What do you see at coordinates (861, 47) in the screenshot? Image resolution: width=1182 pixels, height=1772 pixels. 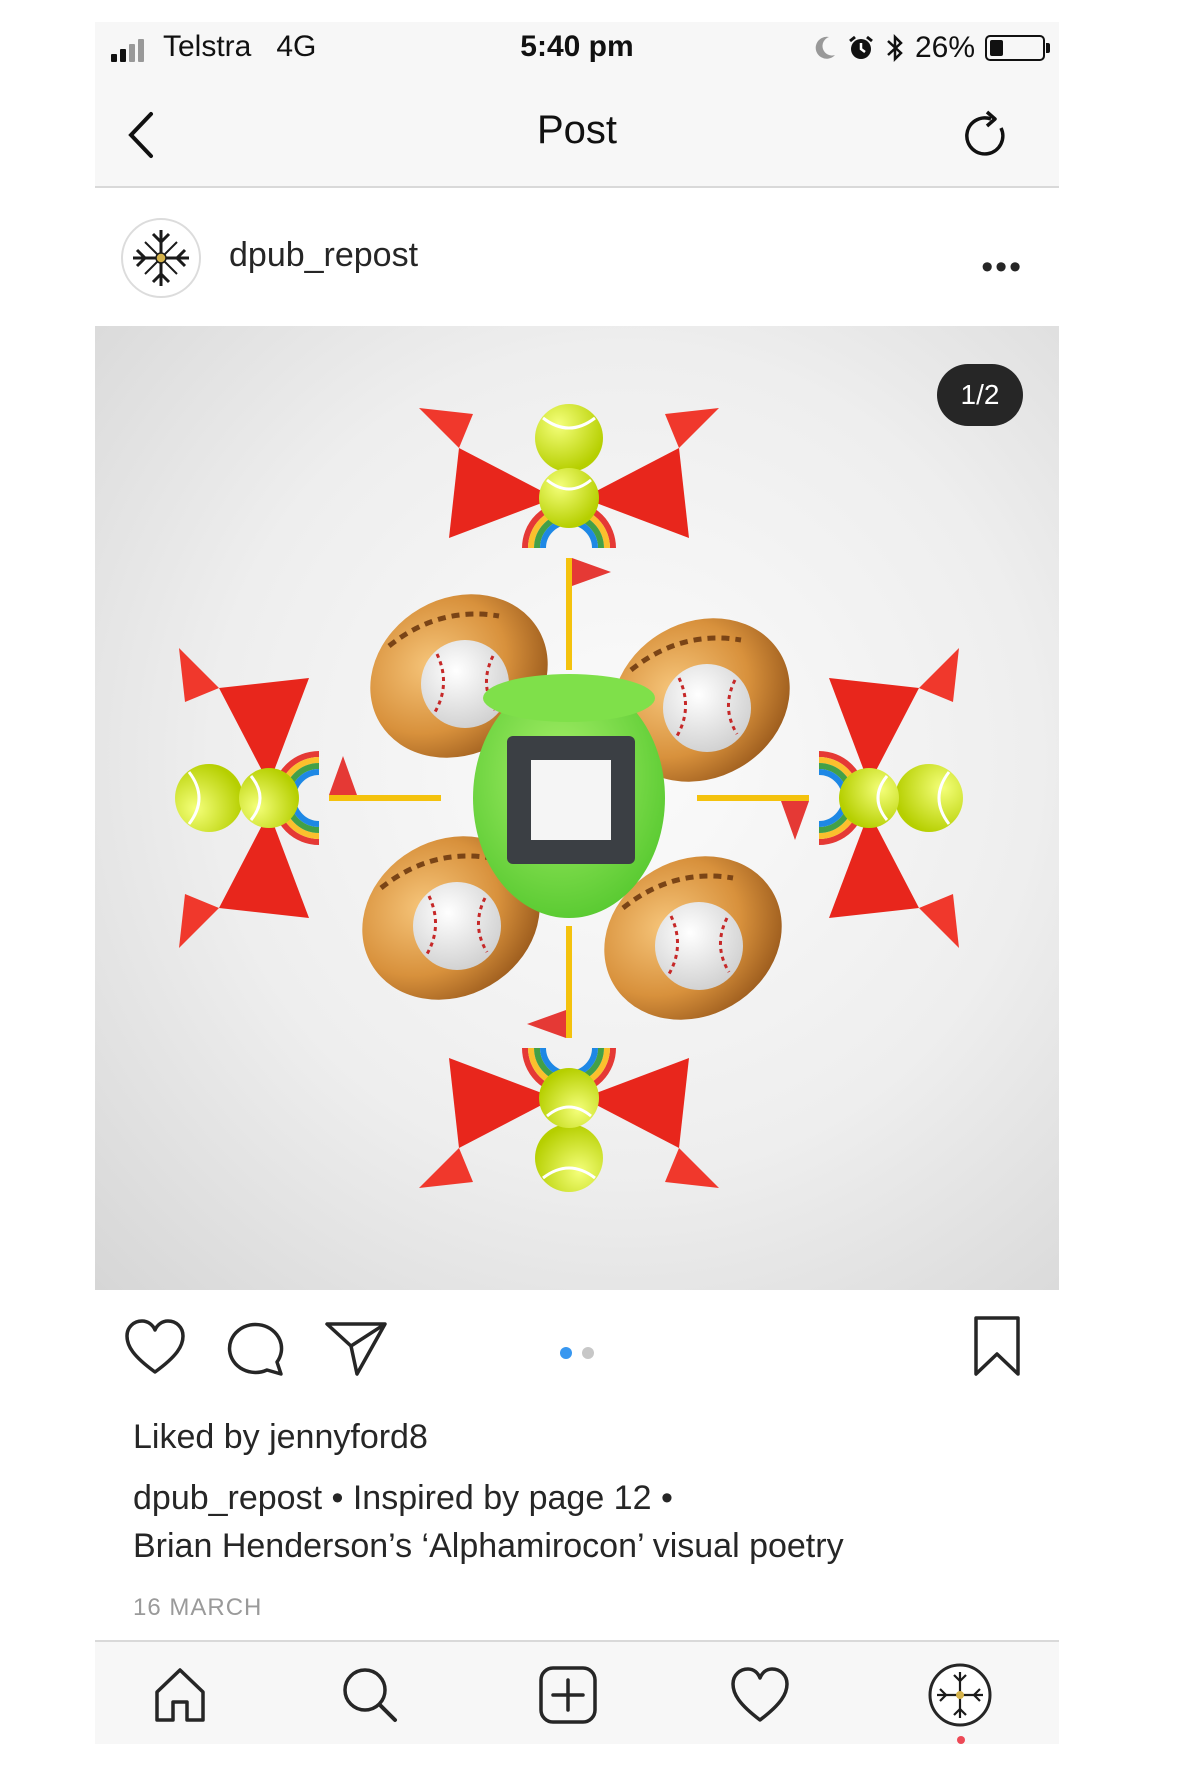 I see `alarm-icon` at bounding box center [861, 47].